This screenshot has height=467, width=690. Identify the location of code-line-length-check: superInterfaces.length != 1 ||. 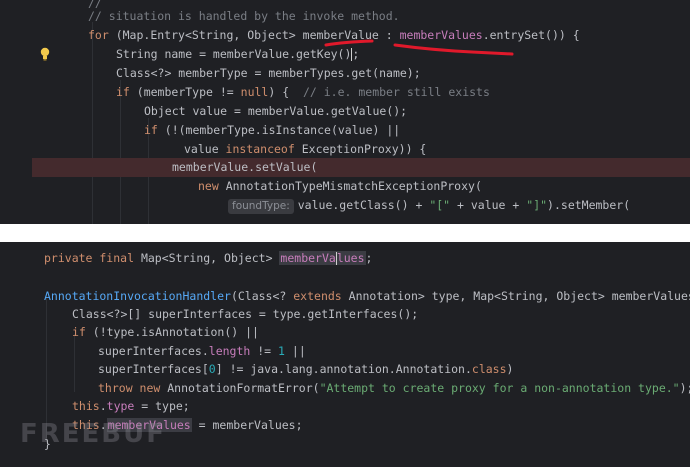
(202, 351).